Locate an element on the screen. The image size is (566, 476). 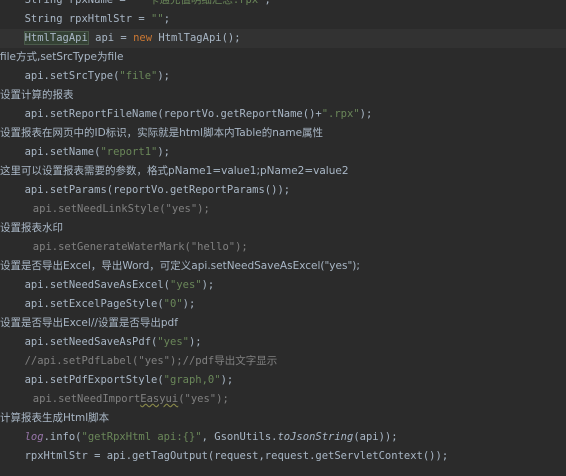
comment-line: 设置报表水印 is located at coordinates (283, 228).